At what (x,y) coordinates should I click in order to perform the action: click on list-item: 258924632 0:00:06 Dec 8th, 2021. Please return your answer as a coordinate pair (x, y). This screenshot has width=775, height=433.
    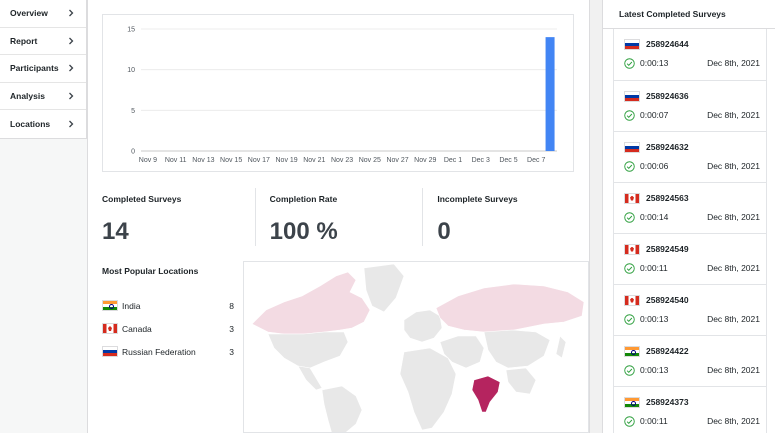
    Looking at the image, I should click on (690, 157).